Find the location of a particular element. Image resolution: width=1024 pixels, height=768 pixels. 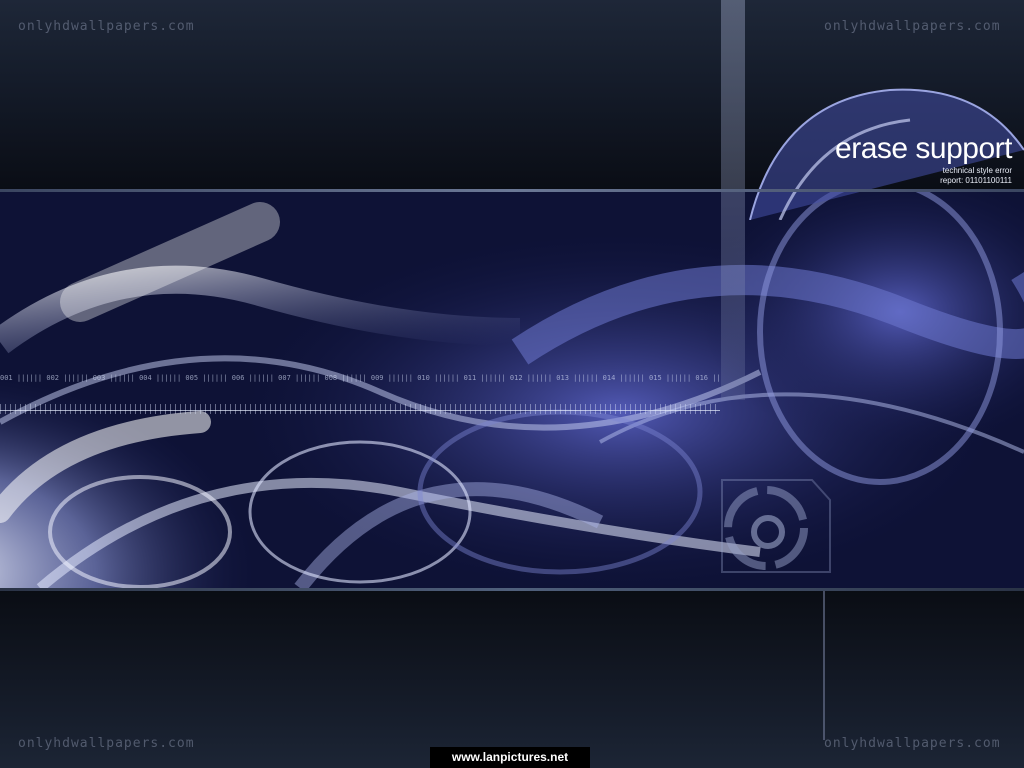

watermark-bottom-right: onlyhdwallpapers.com is located at coordinates (912, 743).